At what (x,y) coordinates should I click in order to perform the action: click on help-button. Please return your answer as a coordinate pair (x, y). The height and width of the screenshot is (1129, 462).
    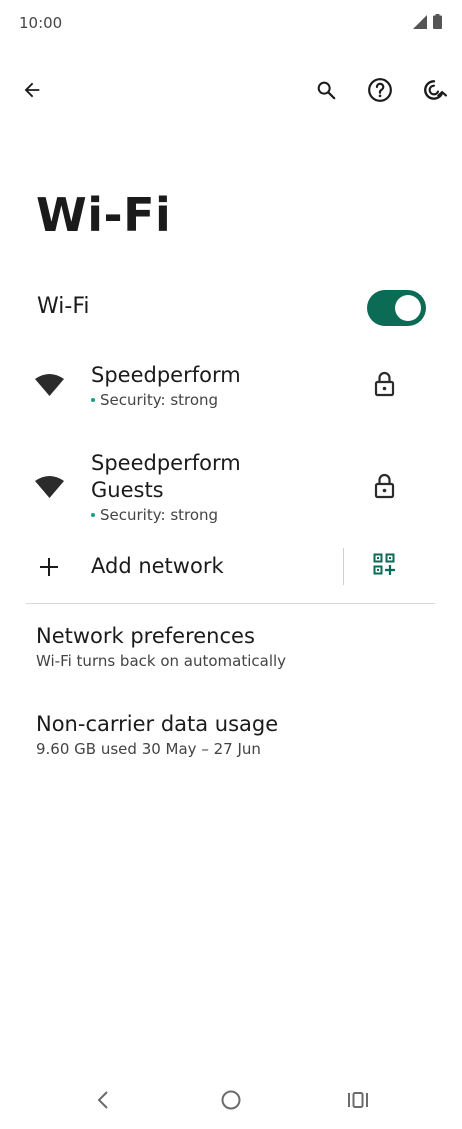
    Looking at the image, I should click on (380, 92).